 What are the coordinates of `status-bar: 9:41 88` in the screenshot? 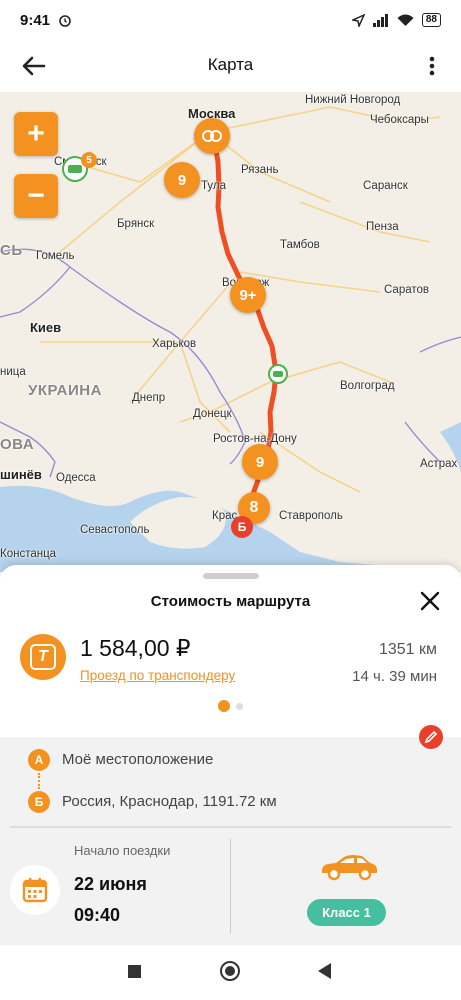 It's located at (230, 20).